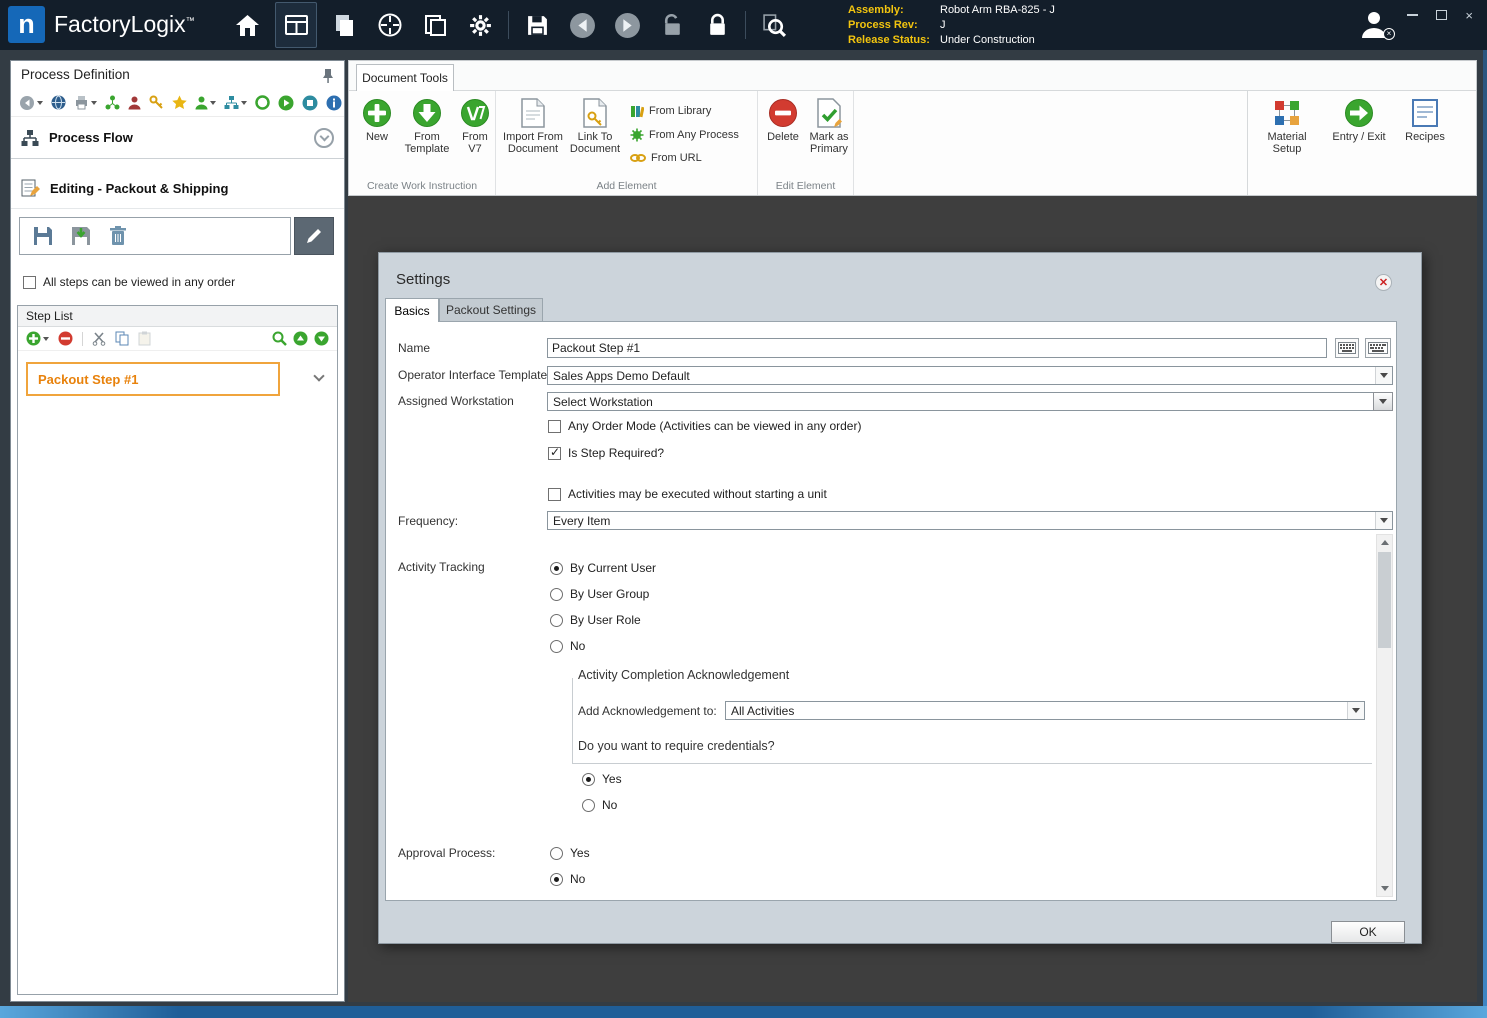  Describe the element at coordinates (1425, 120) in the screenshot. I see `recipes-button: Recipes` at that location.